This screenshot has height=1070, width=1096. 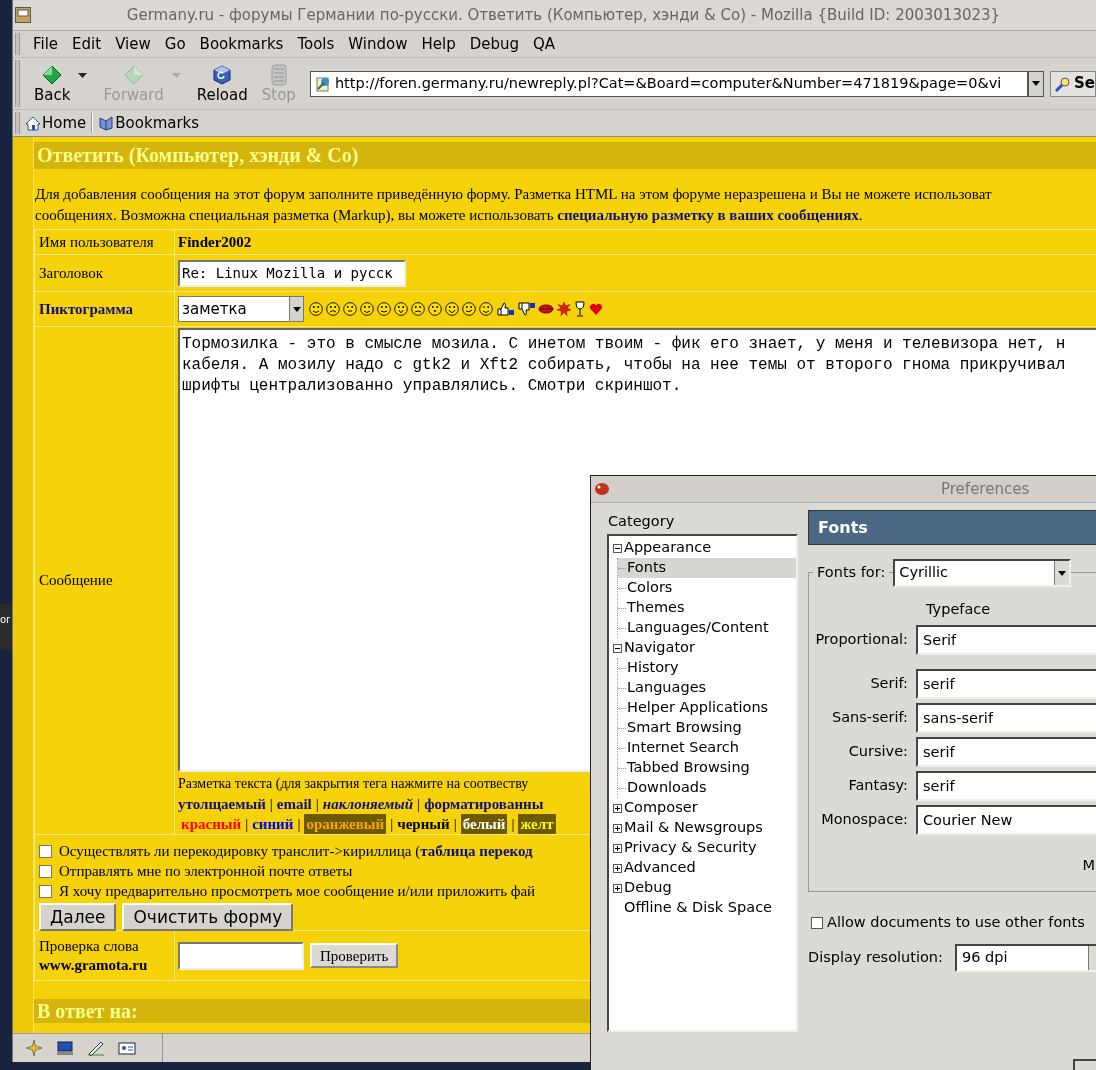 I want to click on markup-link: специальную разметку в ваших сообщениях, so click(x=708, y=215).